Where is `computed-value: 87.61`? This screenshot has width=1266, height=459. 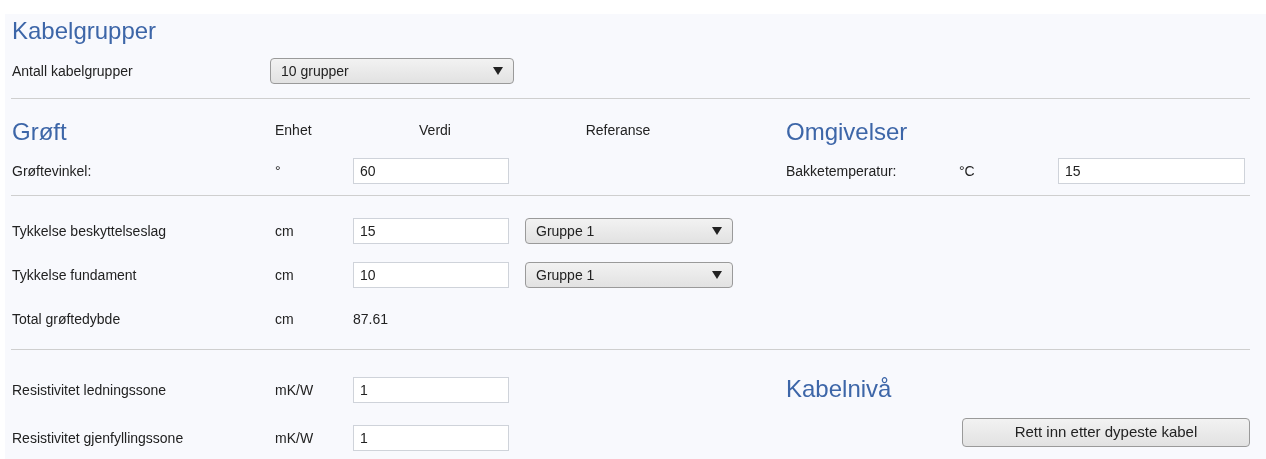
computed-value: 87.61 is located at coordinates (371, 319).